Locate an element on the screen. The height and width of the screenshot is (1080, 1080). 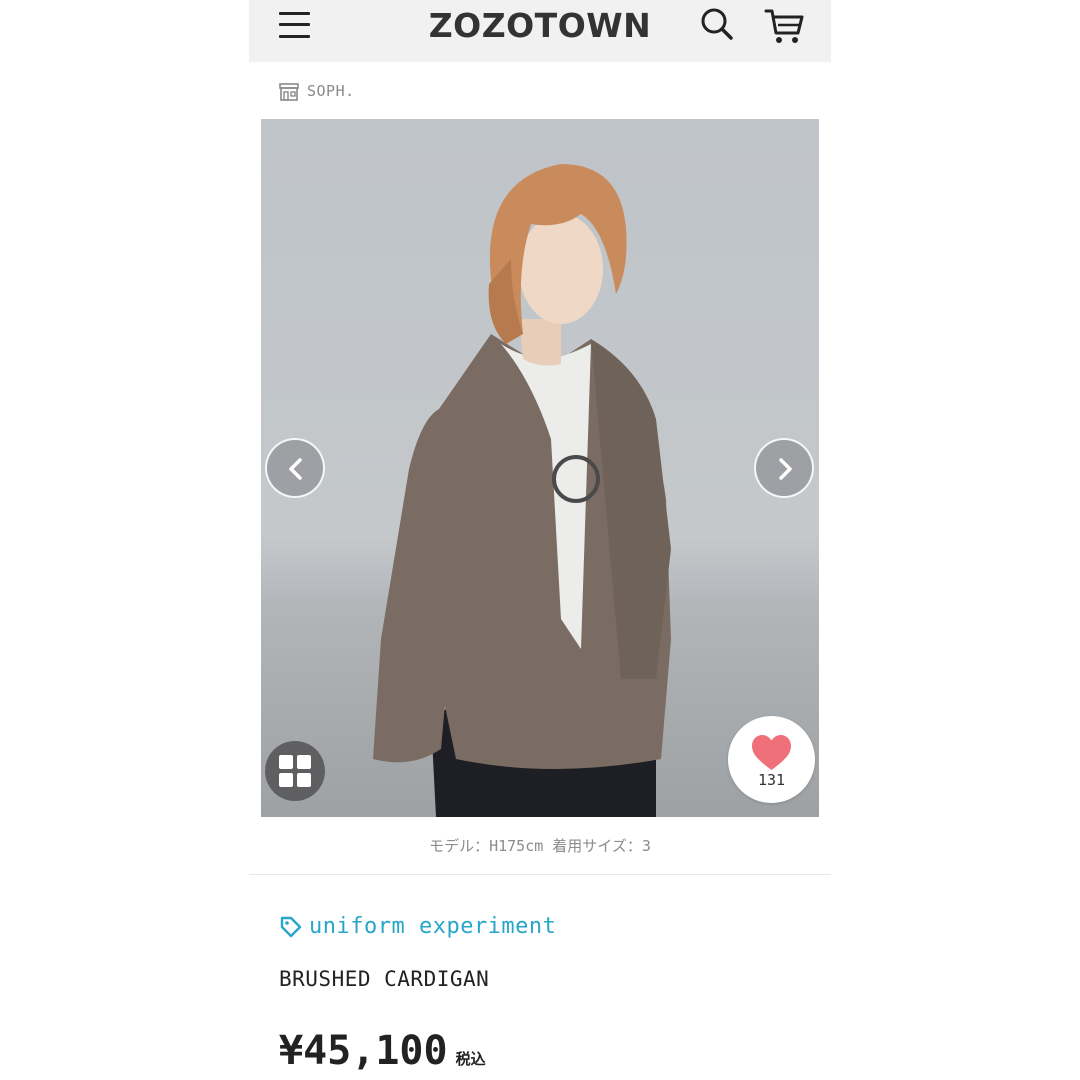
chevron-right-icon is located at coordinates (785, 469).